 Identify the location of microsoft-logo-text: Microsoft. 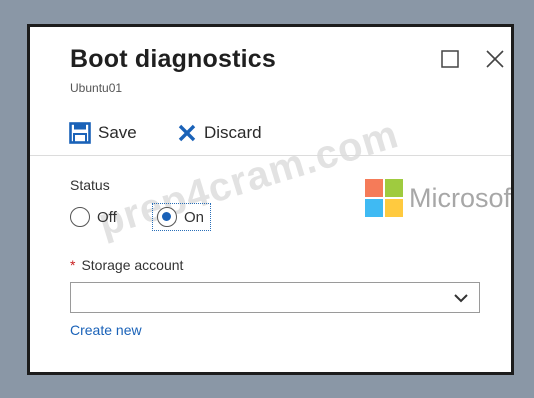
(460, 197).